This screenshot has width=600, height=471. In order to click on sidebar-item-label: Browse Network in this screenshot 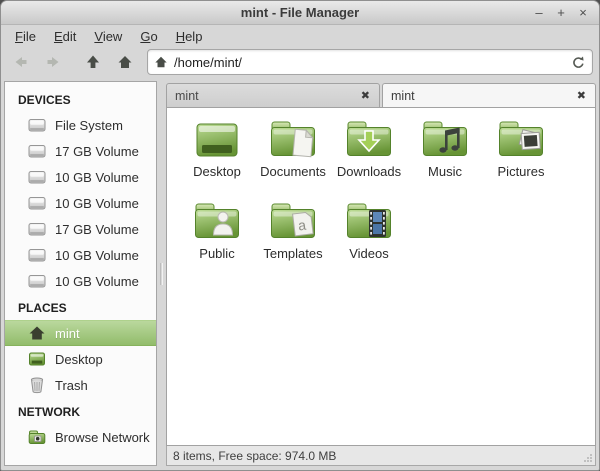, I will do `click(102, 437)`.